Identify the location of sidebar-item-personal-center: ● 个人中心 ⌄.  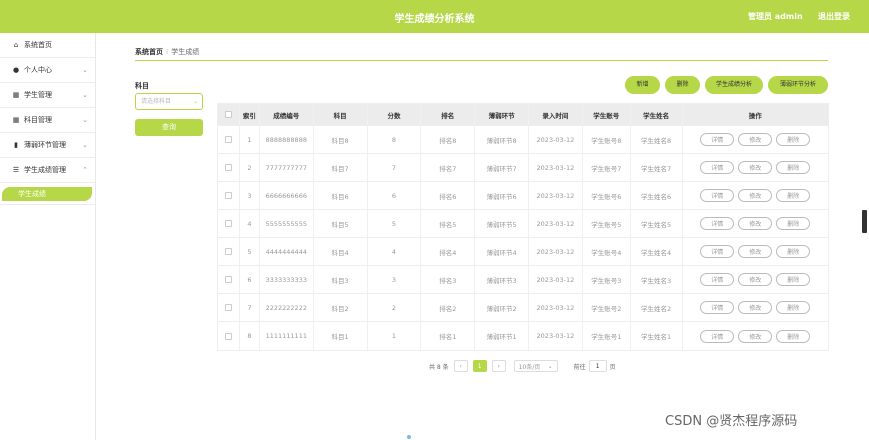
(47, 70).